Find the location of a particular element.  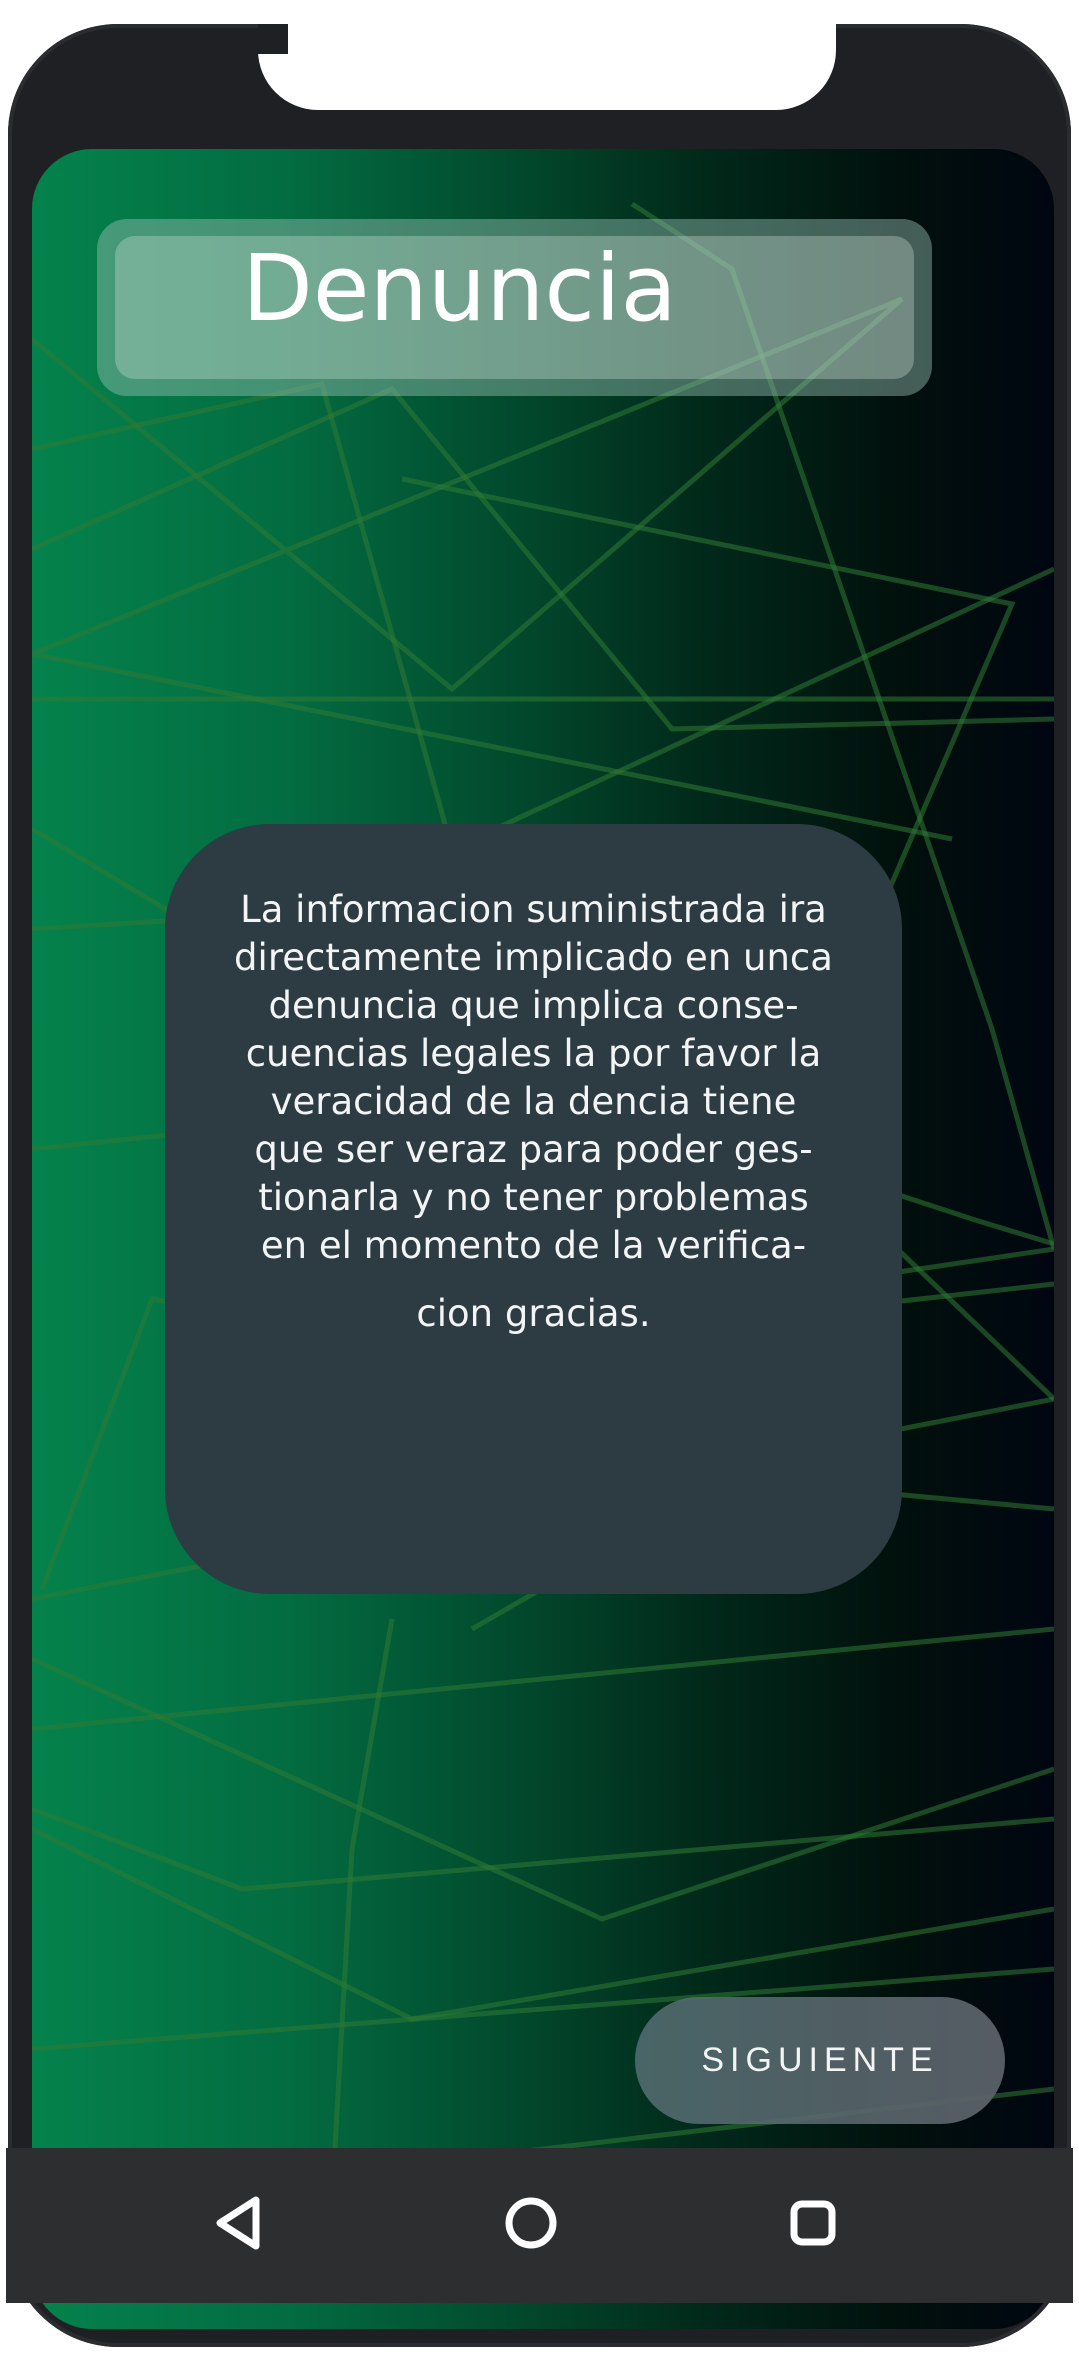

notice-line: tionarla y no tener problemas is located at coordinates (533, 1197).